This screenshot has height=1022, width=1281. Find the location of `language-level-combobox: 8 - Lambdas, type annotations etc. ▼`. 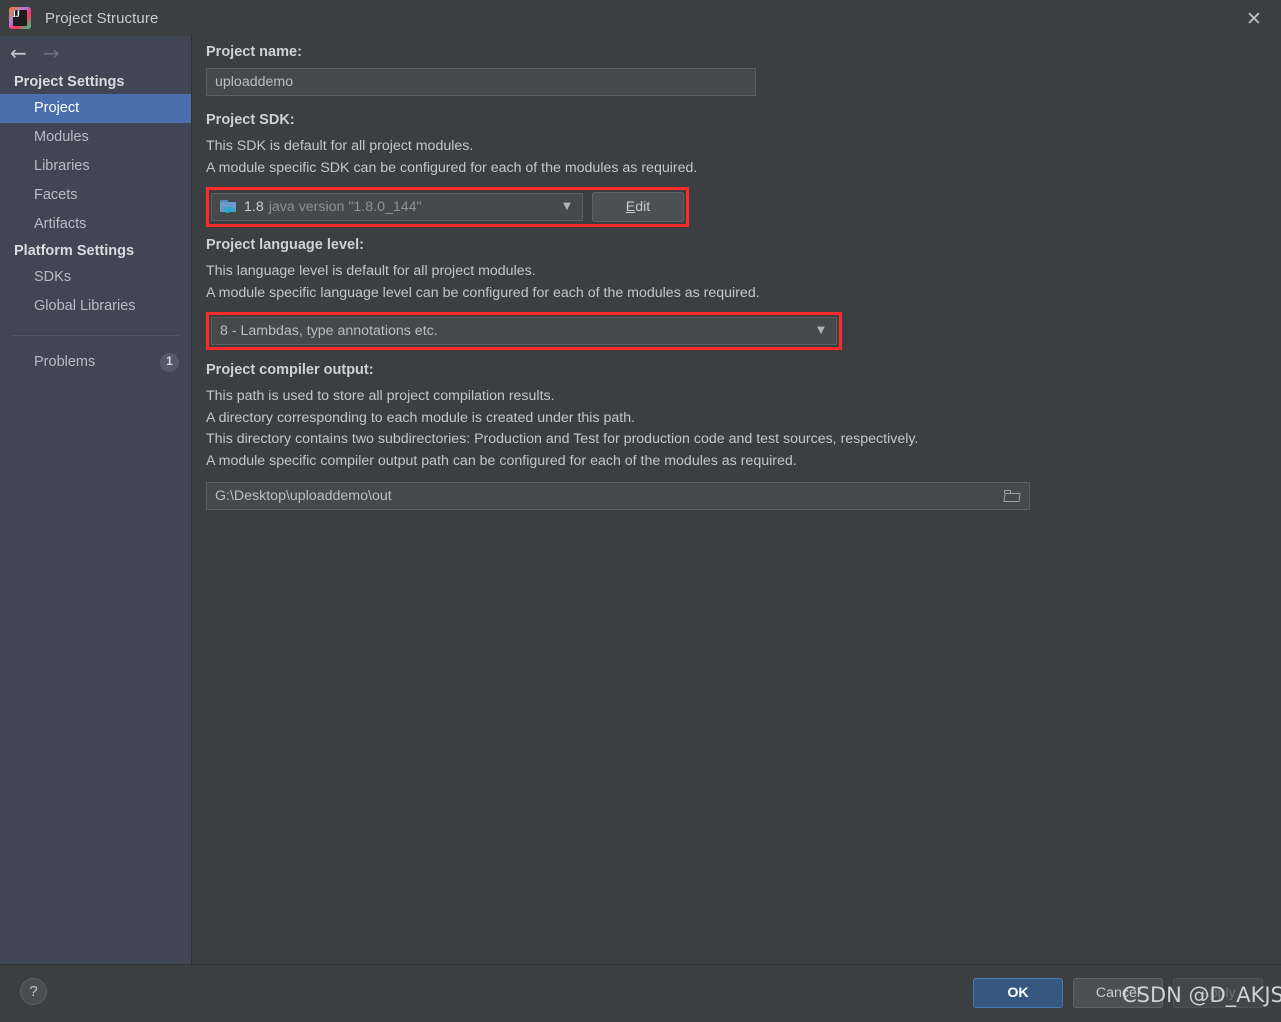

language-level-combobox: 8 - Lambdas, type annotations etc. ▼ is located at coordinates (524, 331).